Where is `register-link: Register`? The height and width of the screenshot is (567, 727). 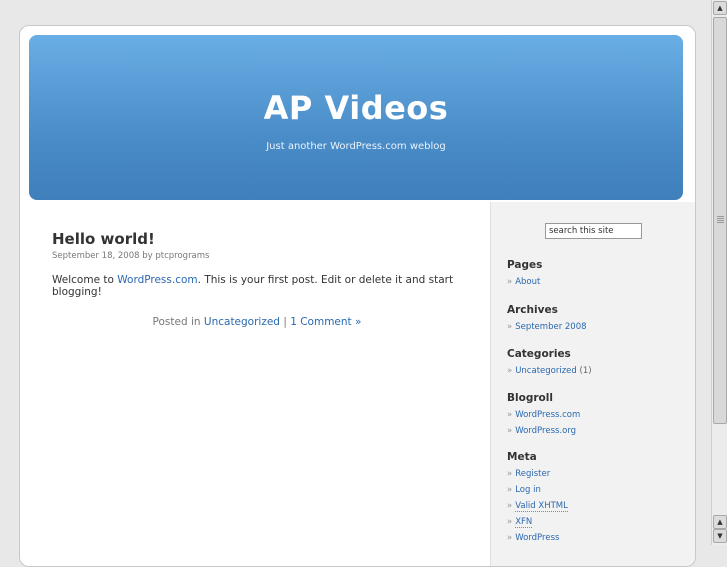
register-link: Register is located at coordinates (532, 474).